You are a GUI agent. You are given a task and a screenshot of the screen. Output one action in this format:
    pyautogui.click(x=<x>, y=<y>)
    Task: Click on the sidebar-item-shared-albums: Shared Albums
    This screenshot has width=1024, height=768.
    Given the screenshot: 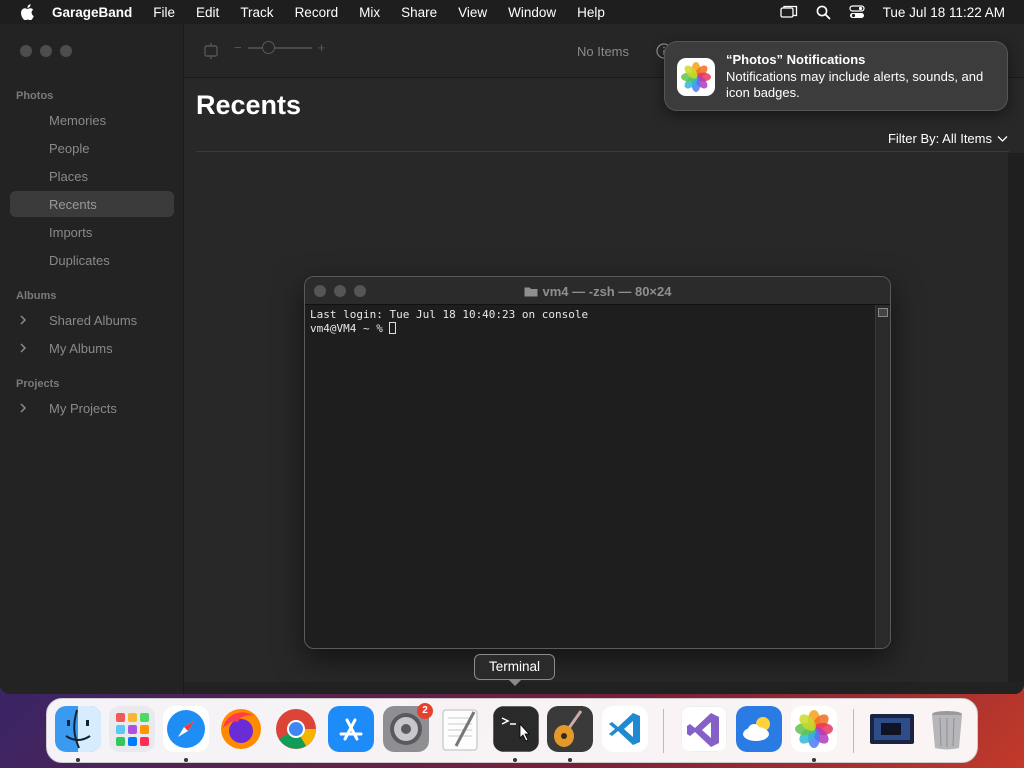 What is the action you would take?
    pyautogui.click(x=92, y=320)
    